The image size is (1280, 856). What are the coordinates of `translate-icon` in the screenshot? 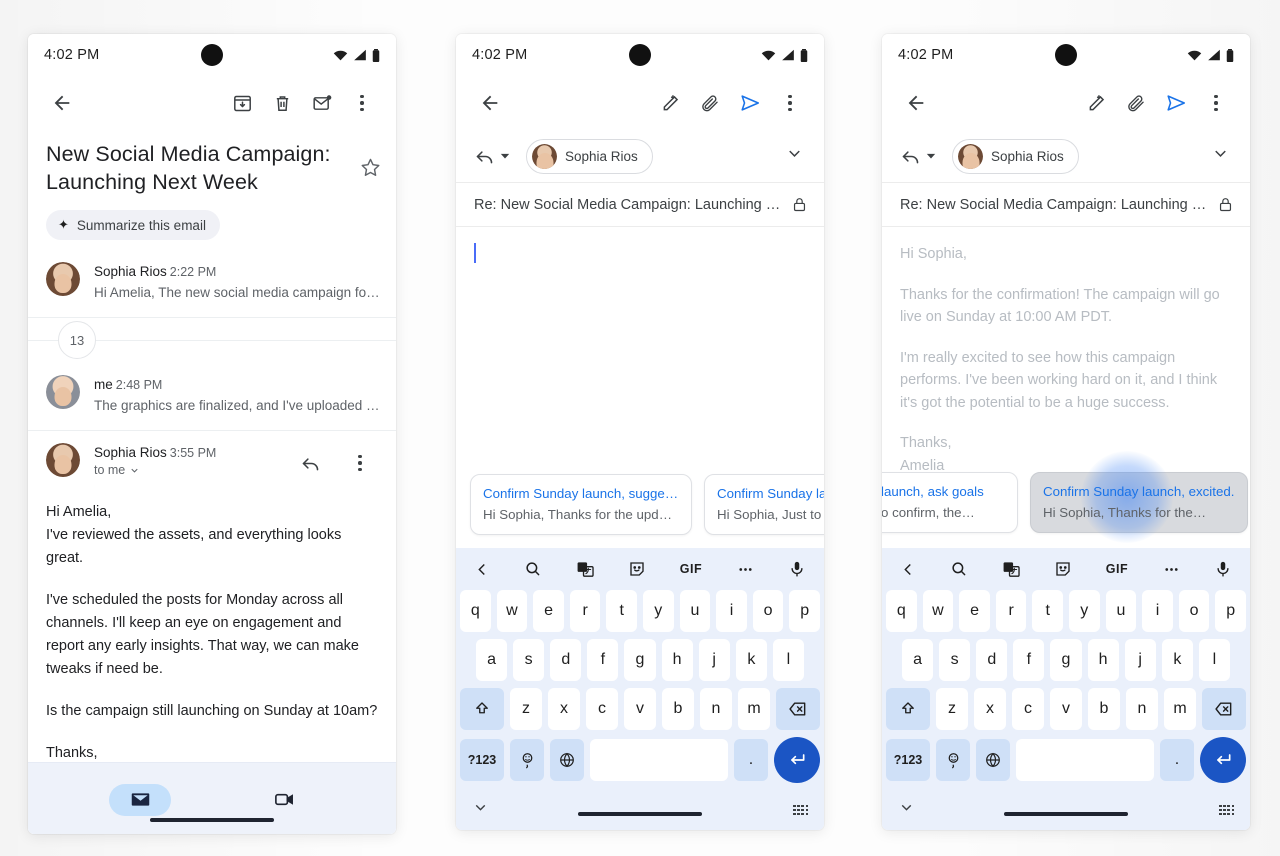 It's located at (1011, 569).